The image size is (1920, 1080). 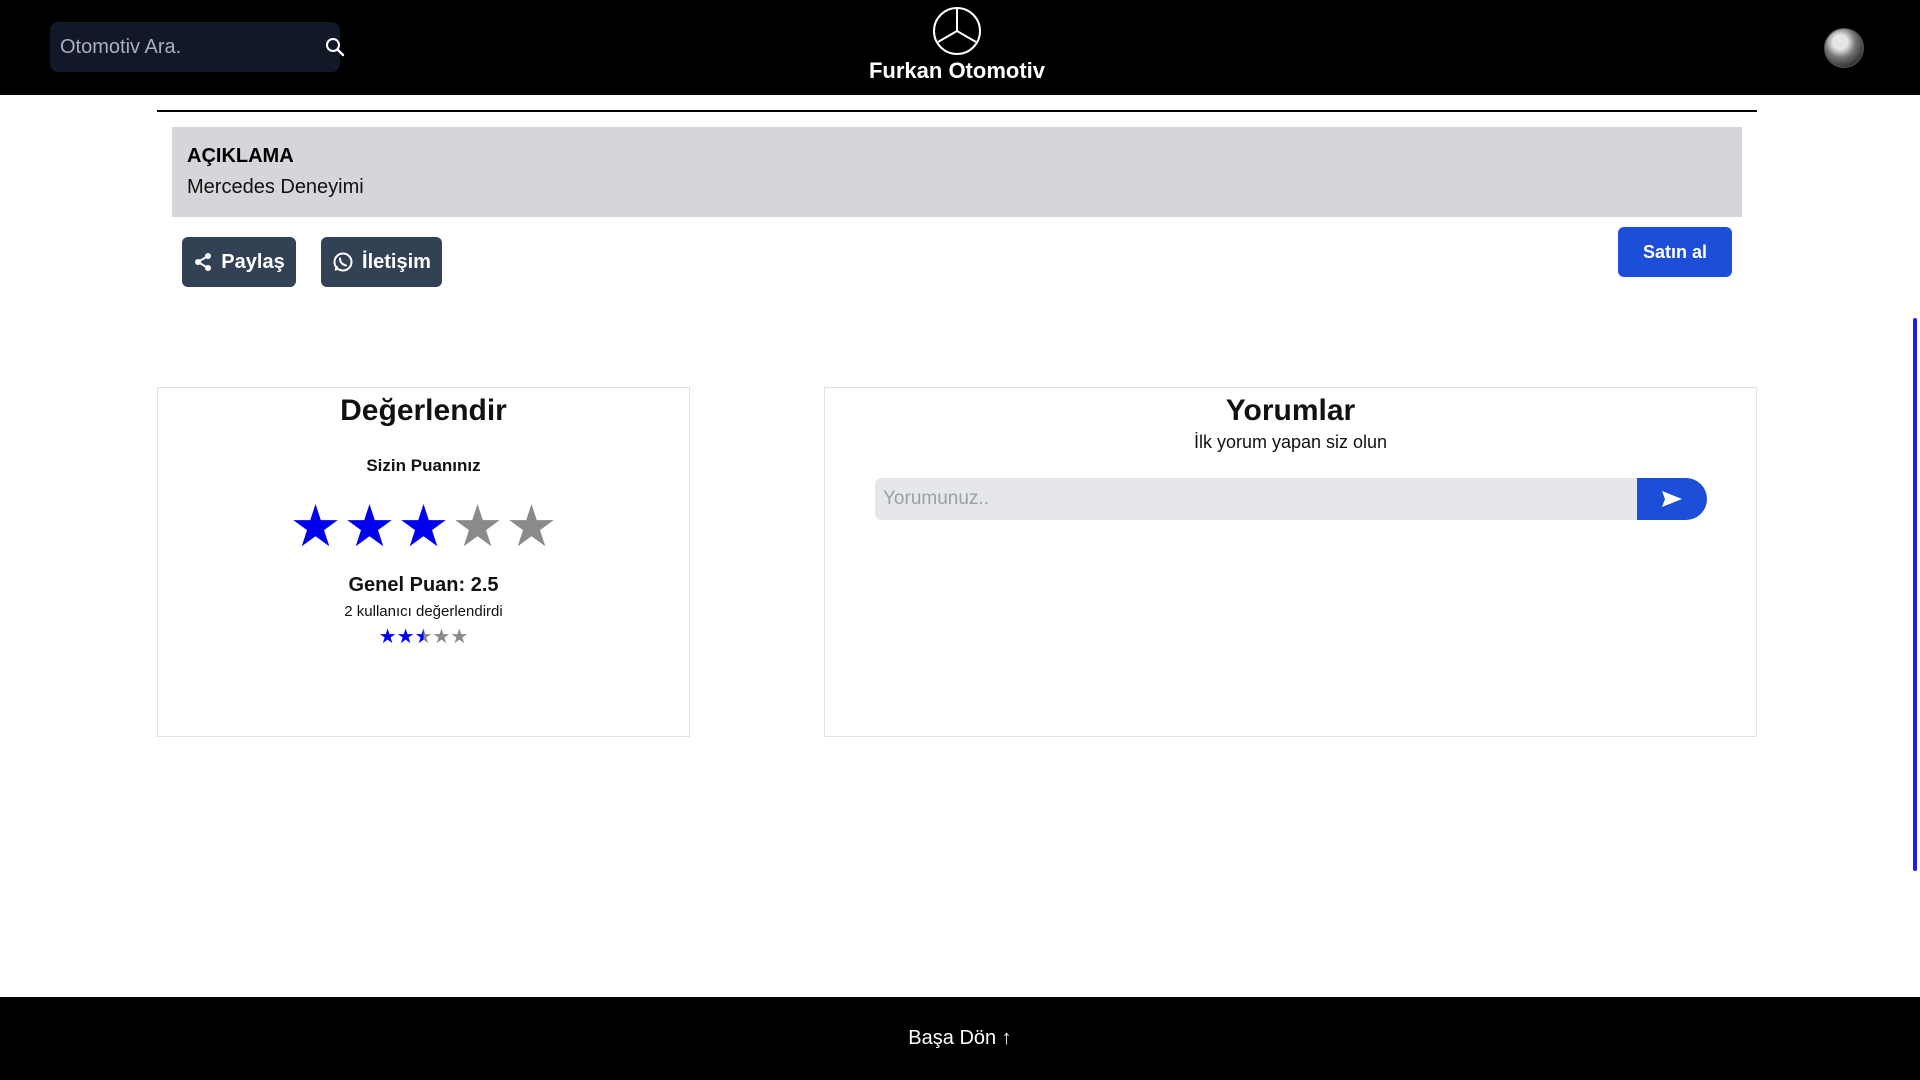 I want to click on share-icon, so click(x=203, y=262).